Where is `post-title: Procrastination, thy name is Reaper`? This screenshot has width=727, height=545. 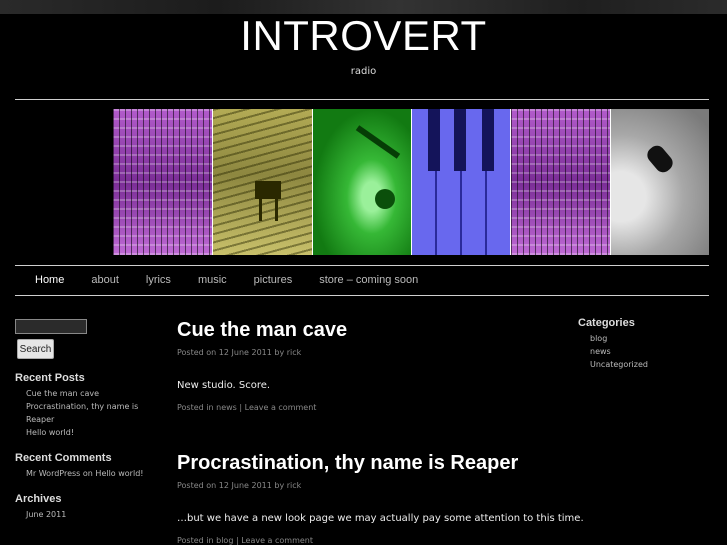
post-title: Procrastination, thy name is Reaper is located at coordinates (347, 463).